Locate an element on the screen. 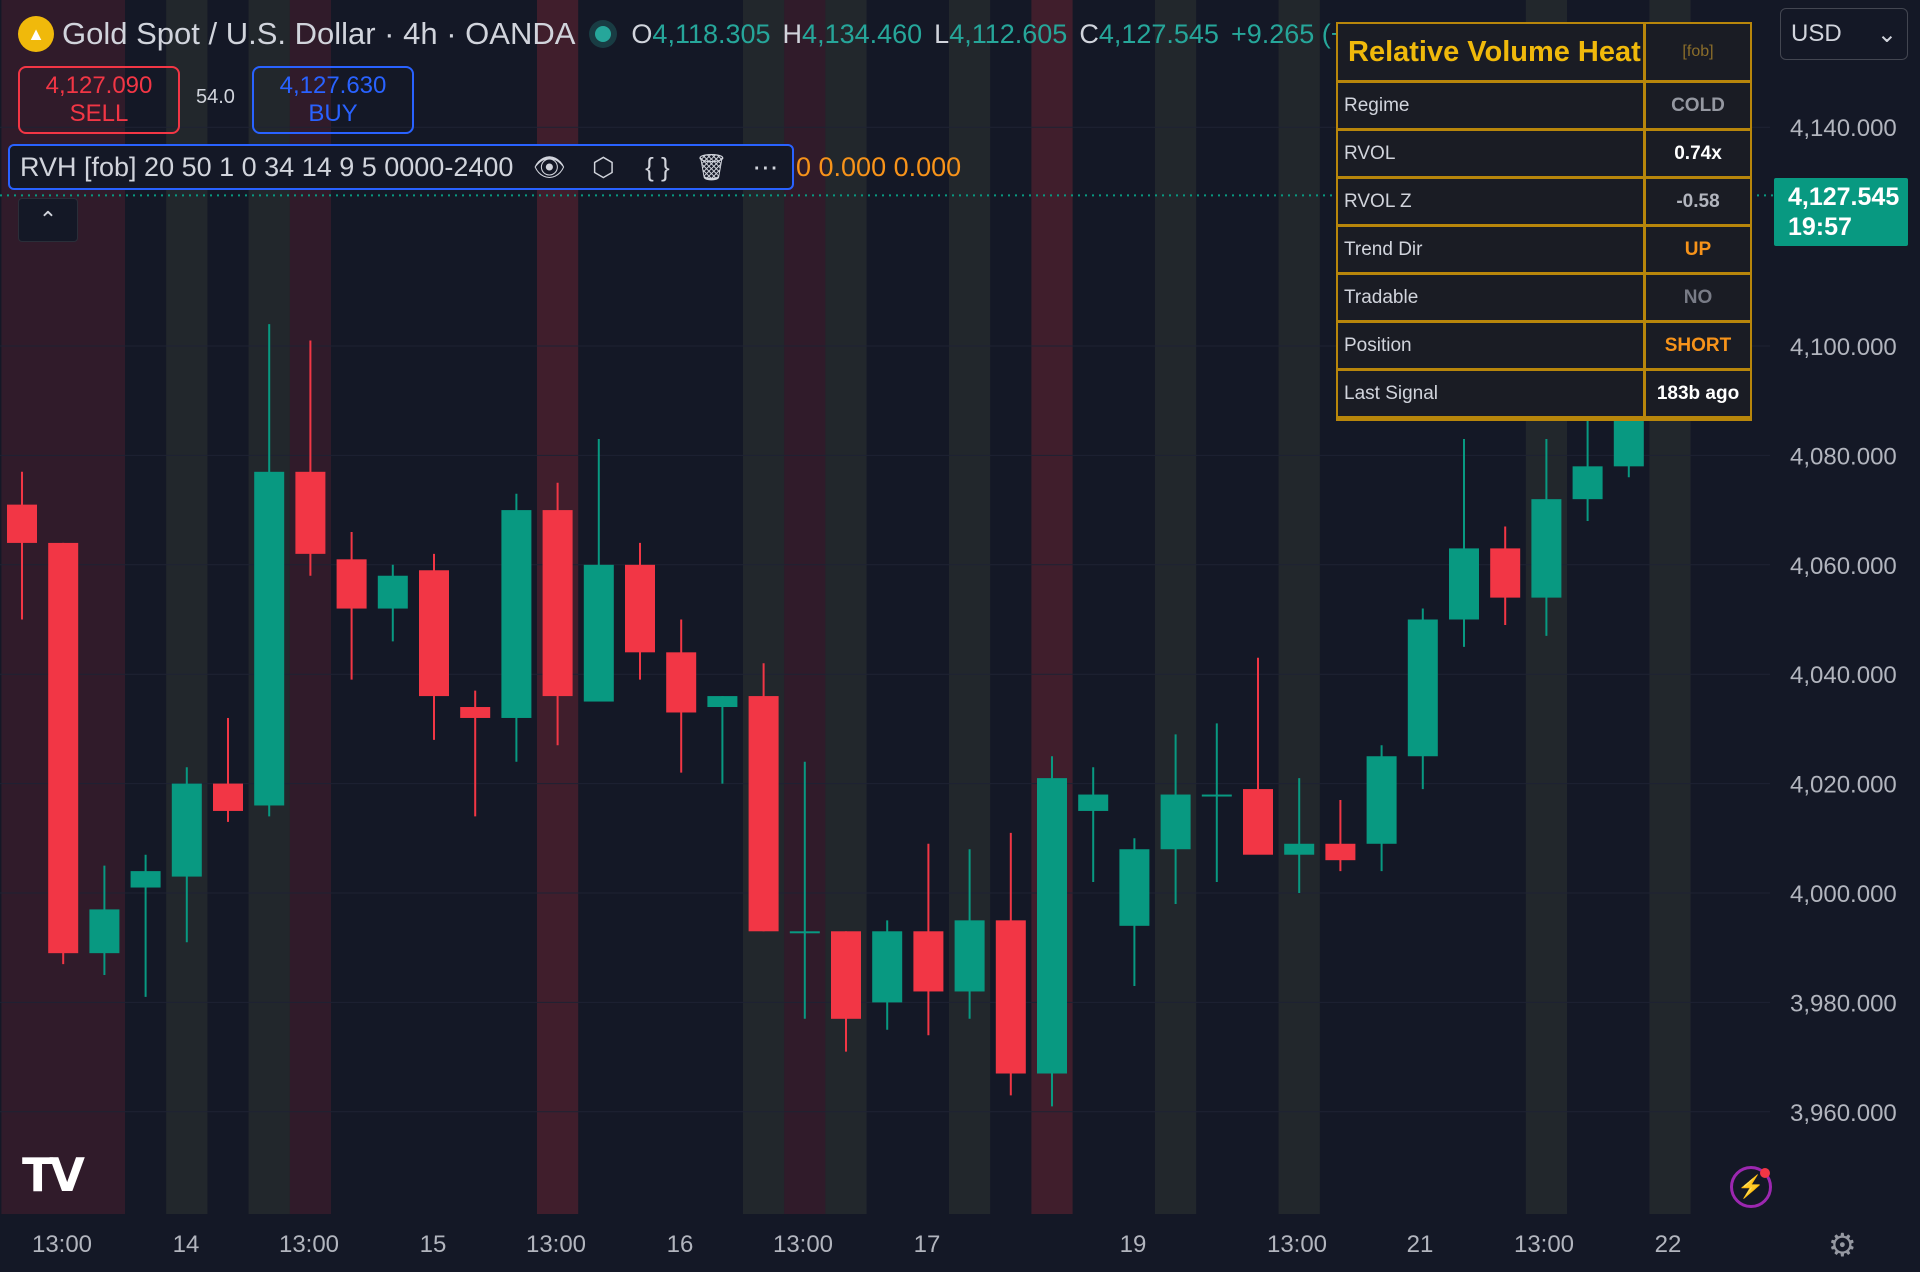  chart-settings-icon: ⚙ is located at coordinates (1842, 1245).